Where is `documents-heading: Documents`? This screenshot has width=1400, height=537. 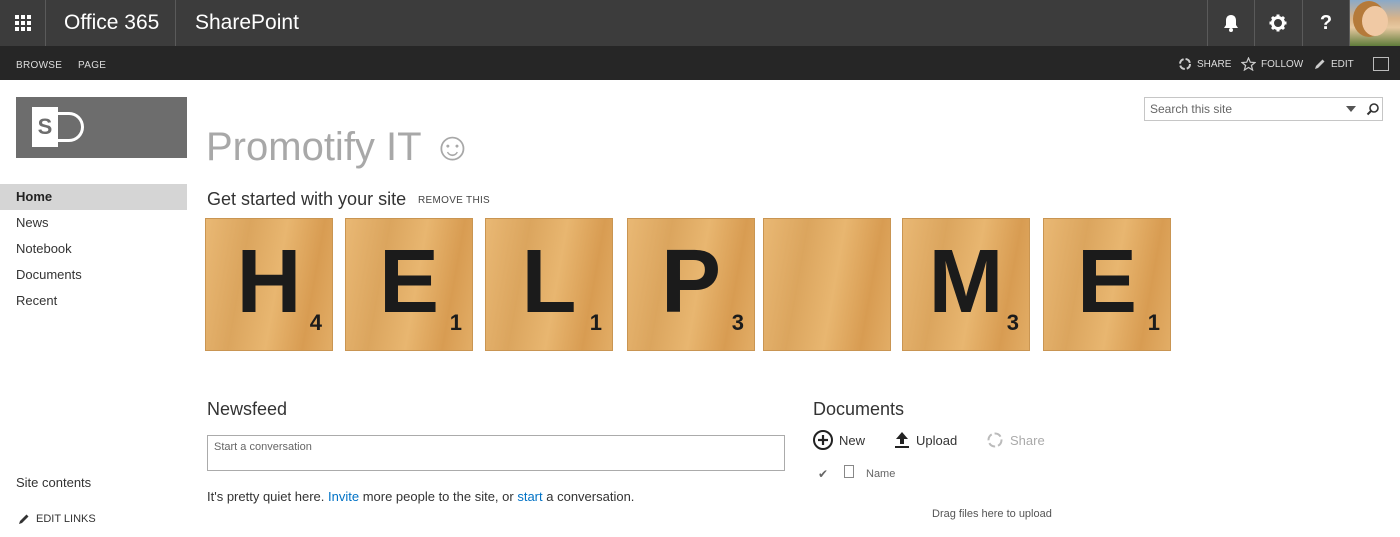
documents-heading: Documents is located at coordinates (859, 409).